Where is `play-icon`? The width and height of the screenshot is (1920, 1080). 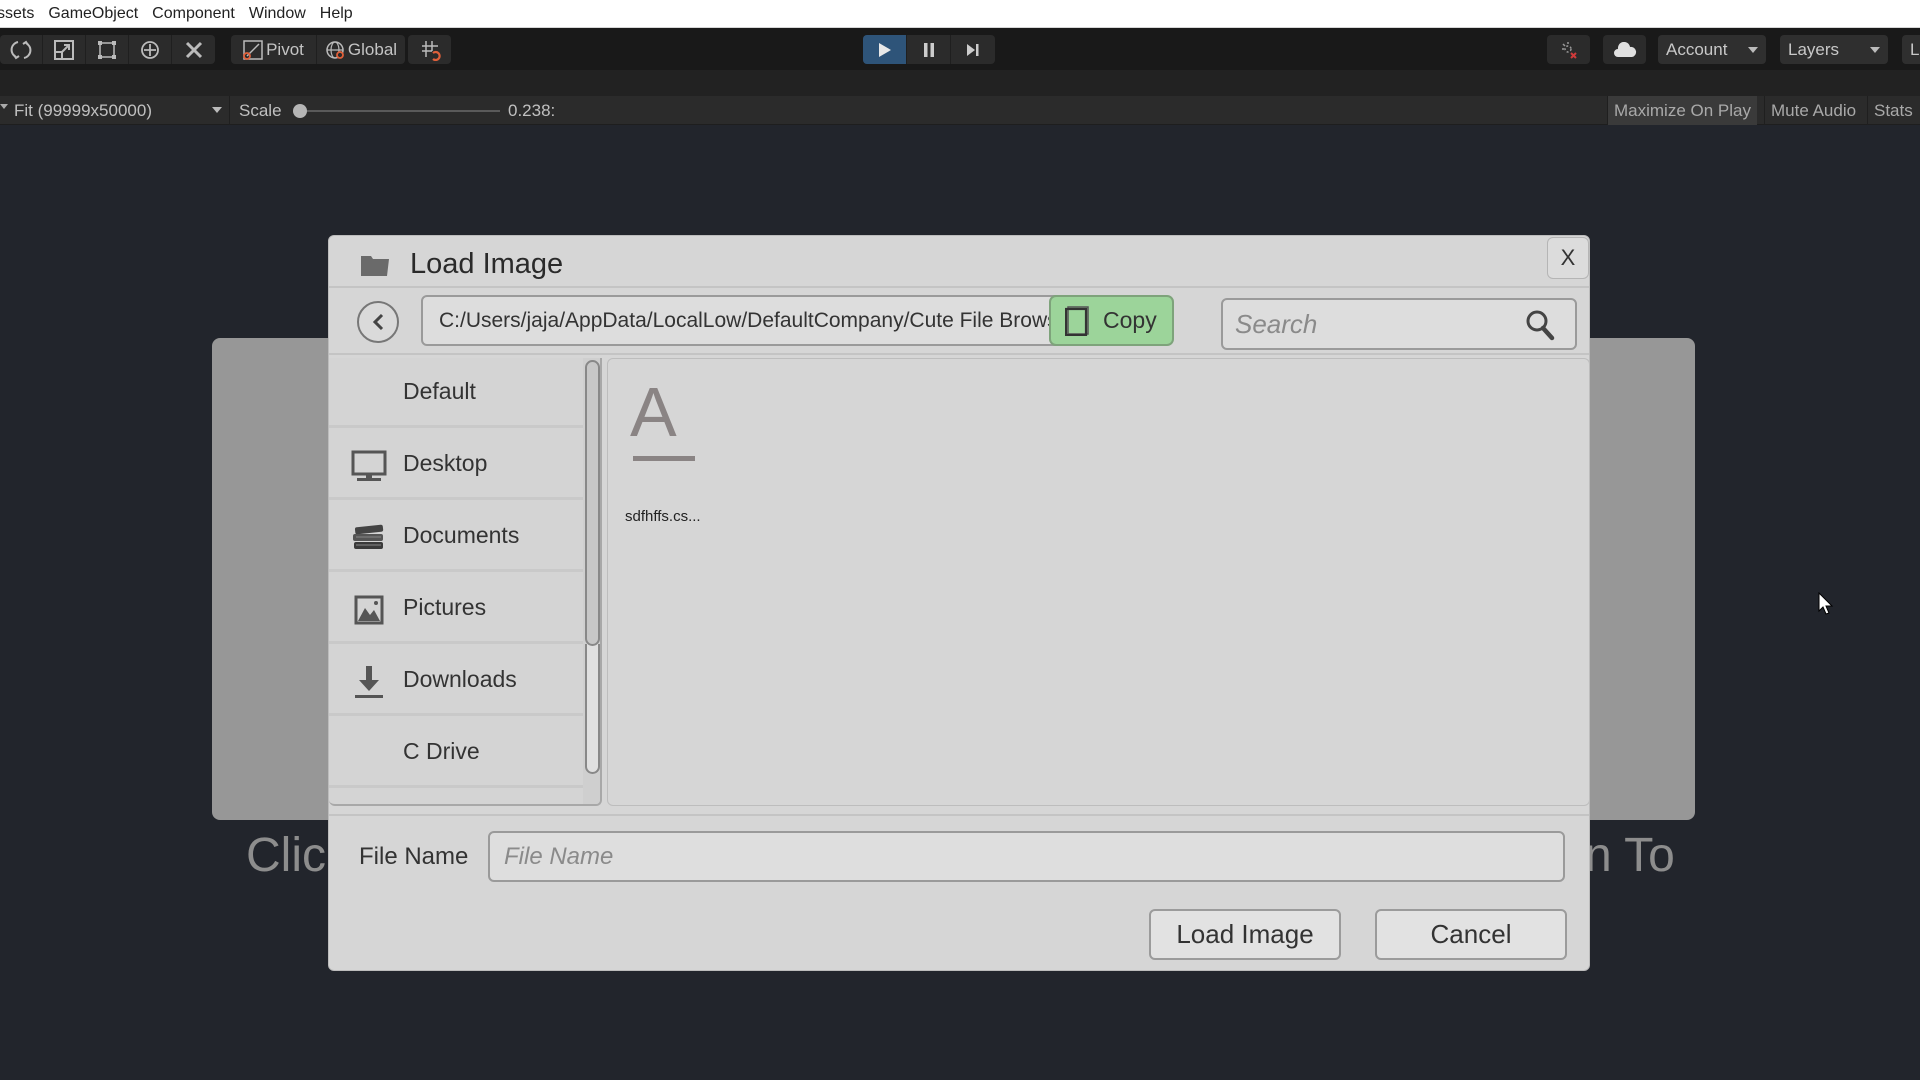
play-icon is located at coordinates (884, 49).